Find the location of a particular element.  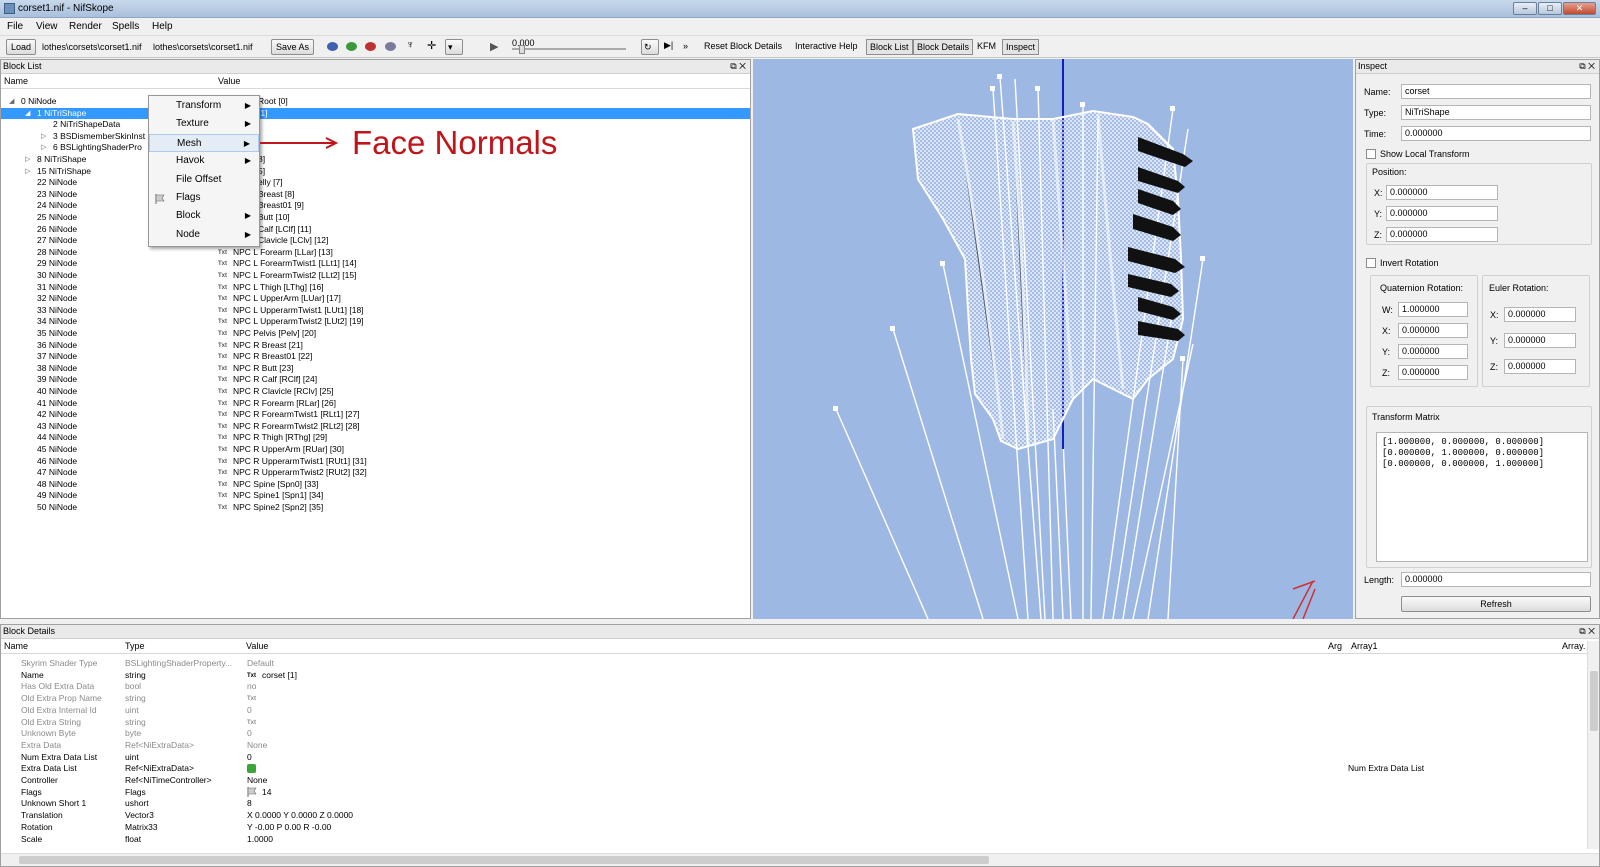

toolbar-more: » is located at coordinates (685, 46).